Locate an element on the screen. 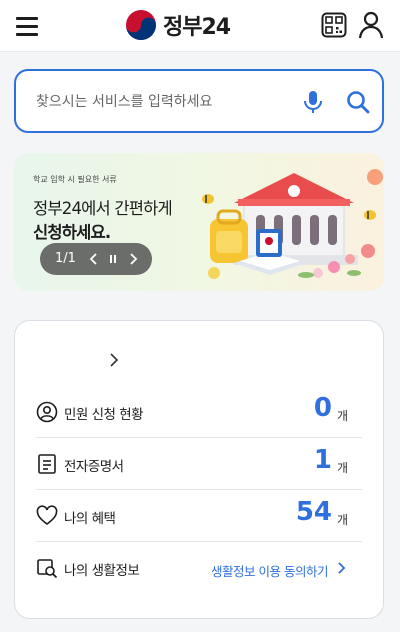 The image size is (400, 632). chevron-left-icon is located at coordinates (94, 259).